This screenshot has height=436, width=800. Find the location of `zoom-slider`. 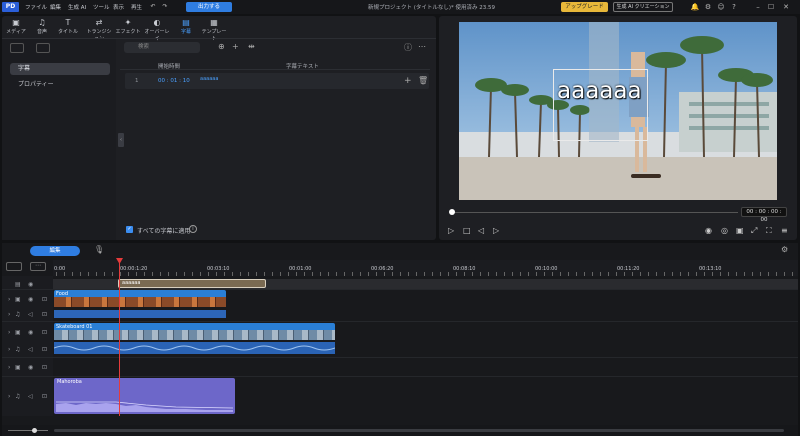

zoom-slider is located at coordinates (28, 430).